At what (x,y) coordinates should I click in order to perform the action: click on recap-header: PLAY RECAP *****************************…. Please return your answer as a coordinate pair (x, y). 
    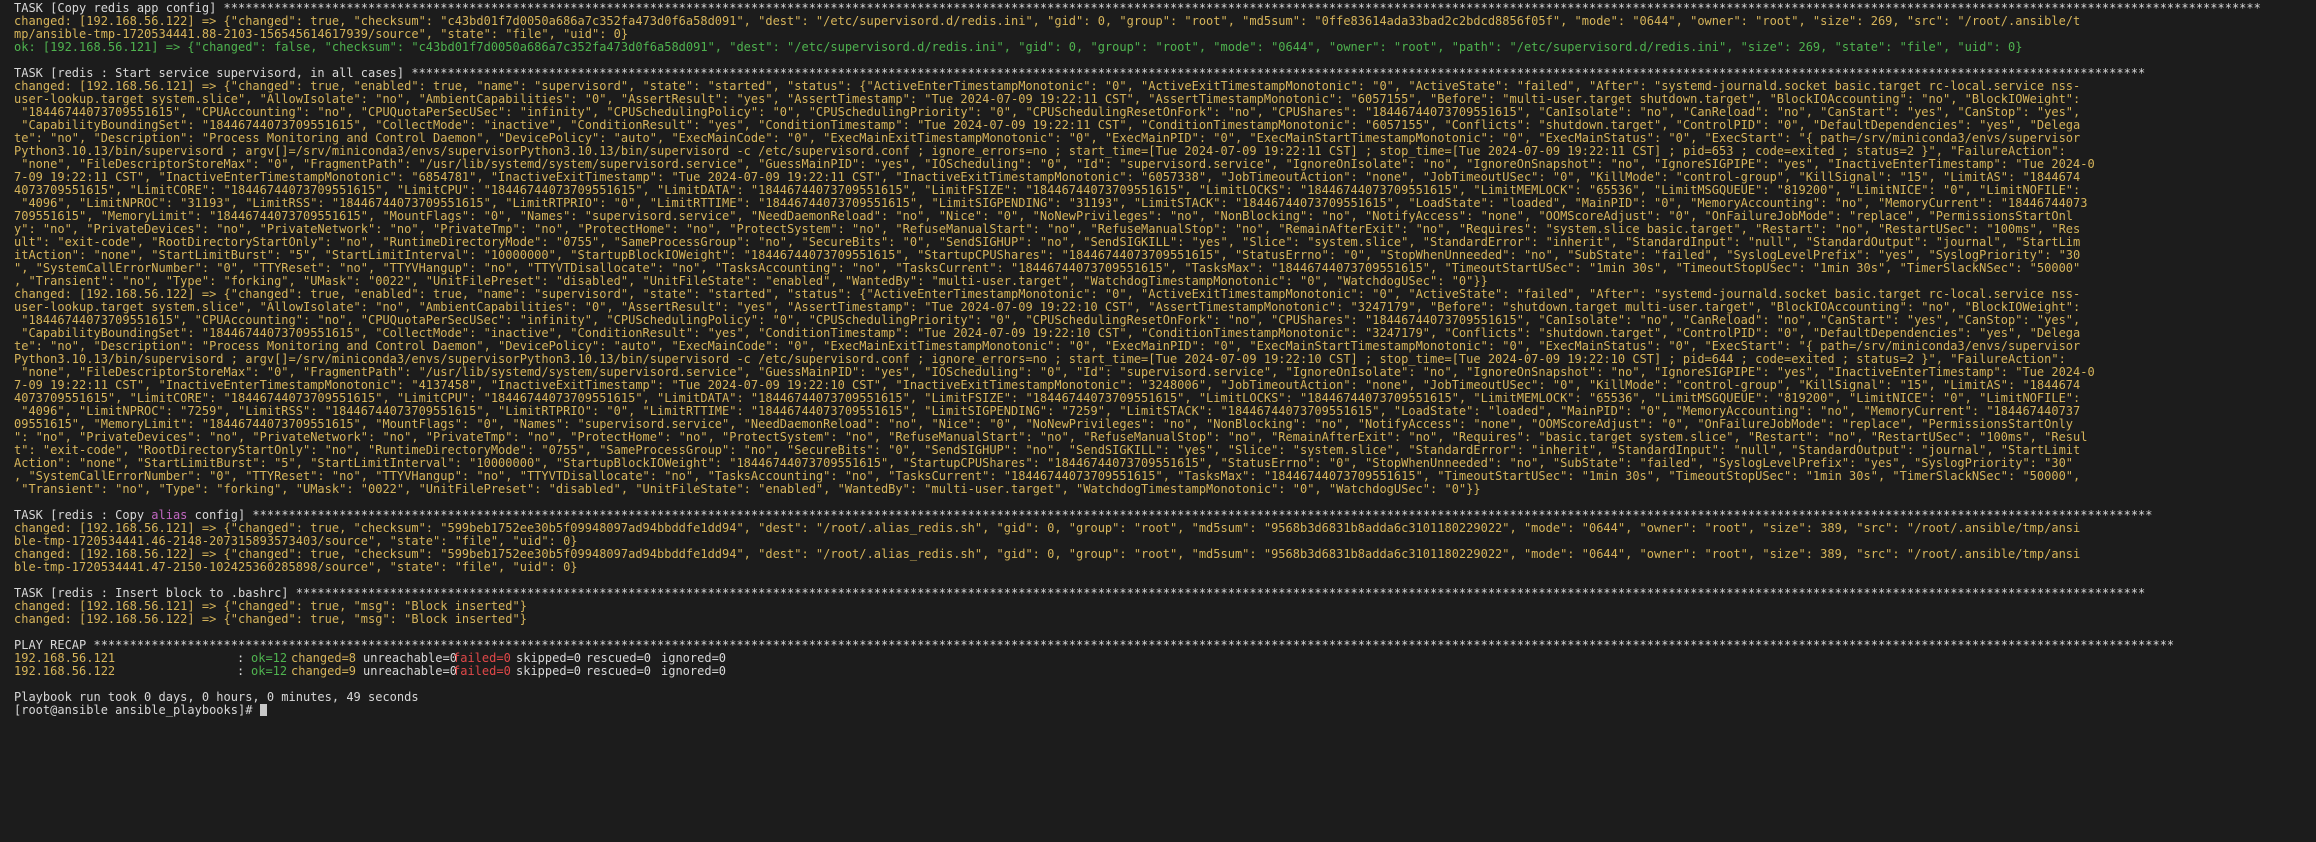
    Looking at the image, I should click on (1094, 645).